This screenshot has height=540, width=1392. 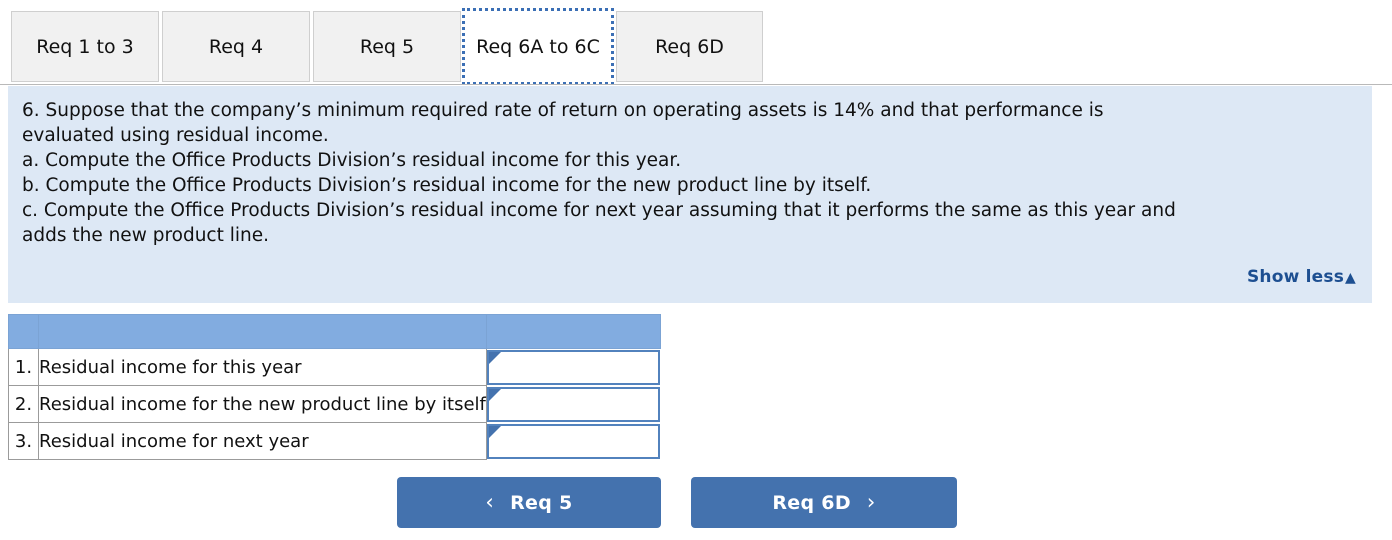 I want to click on header-cell-label, so click(x=262, y=331).